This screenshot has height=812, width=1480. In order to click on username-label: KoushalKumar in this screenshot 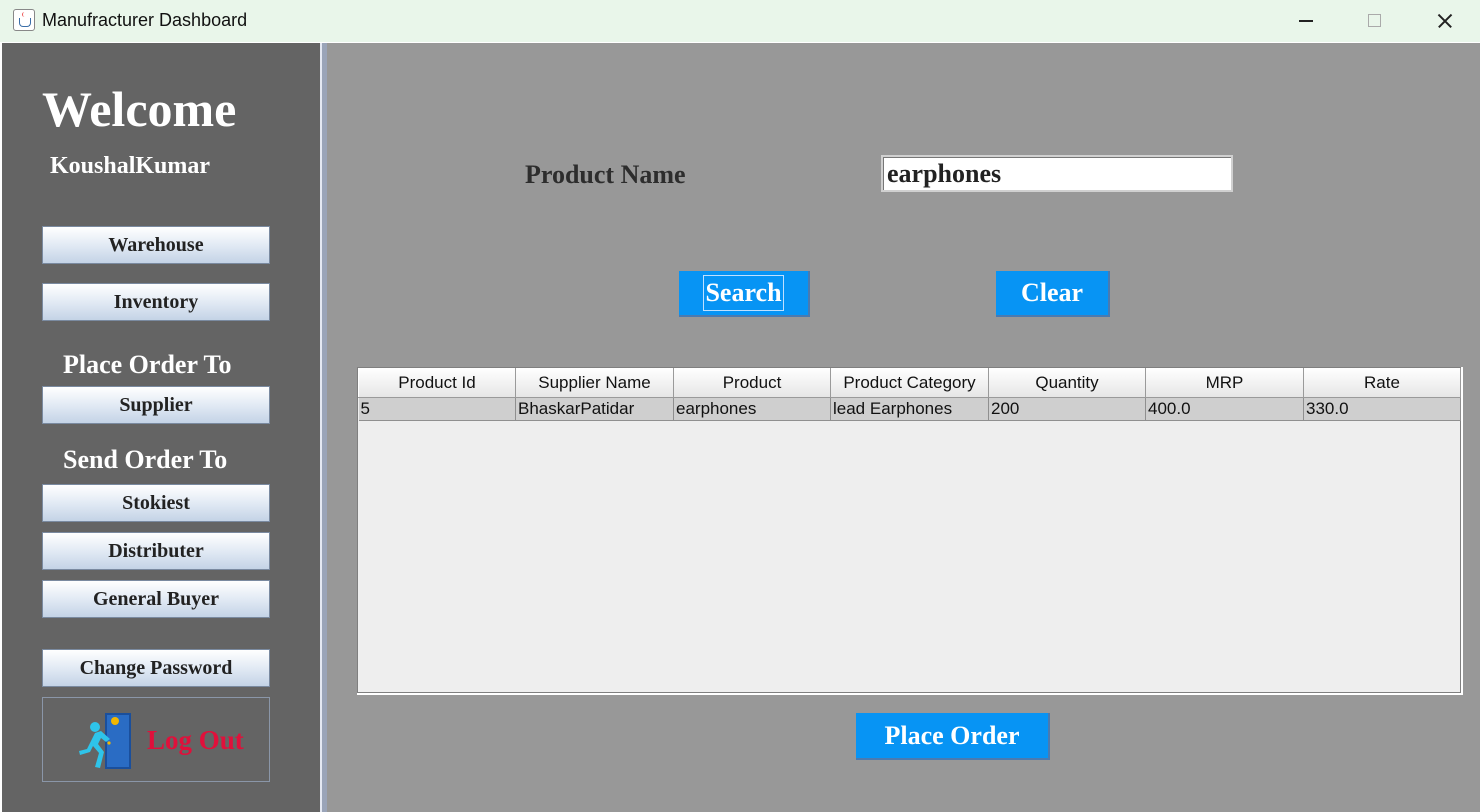, I will do `click(130, 166)`.